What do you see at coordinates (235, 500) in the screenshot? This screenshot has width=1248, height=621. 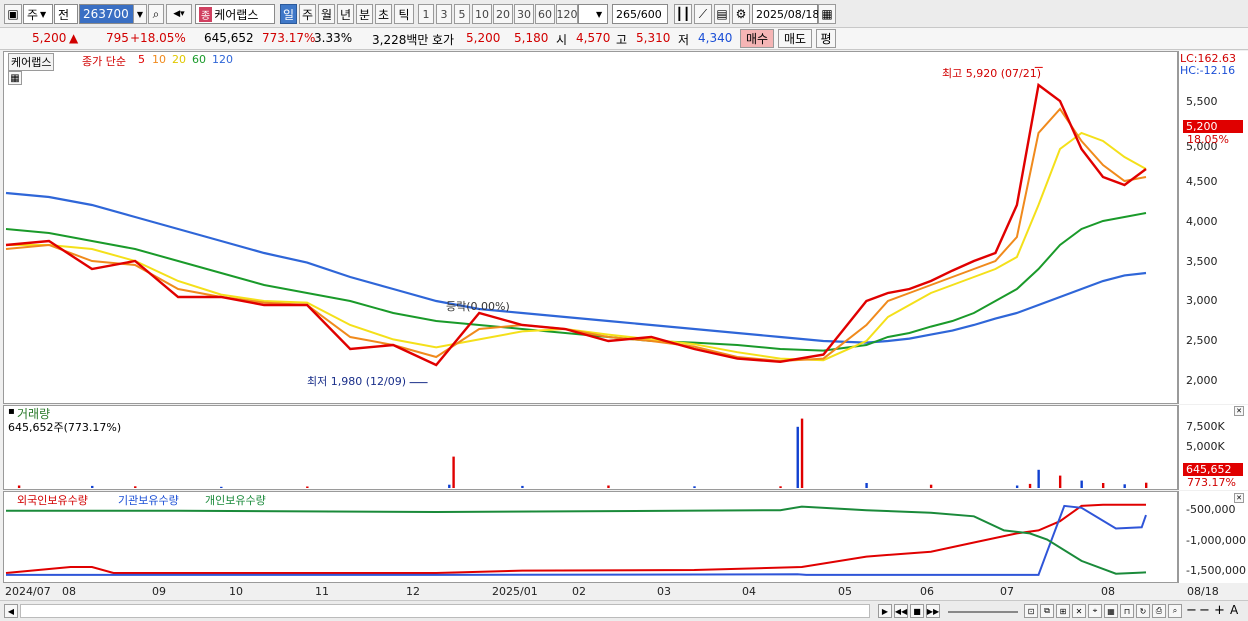 I see `holdings-legend-individual: 개인보유수량` at bounding box center [235, 500].